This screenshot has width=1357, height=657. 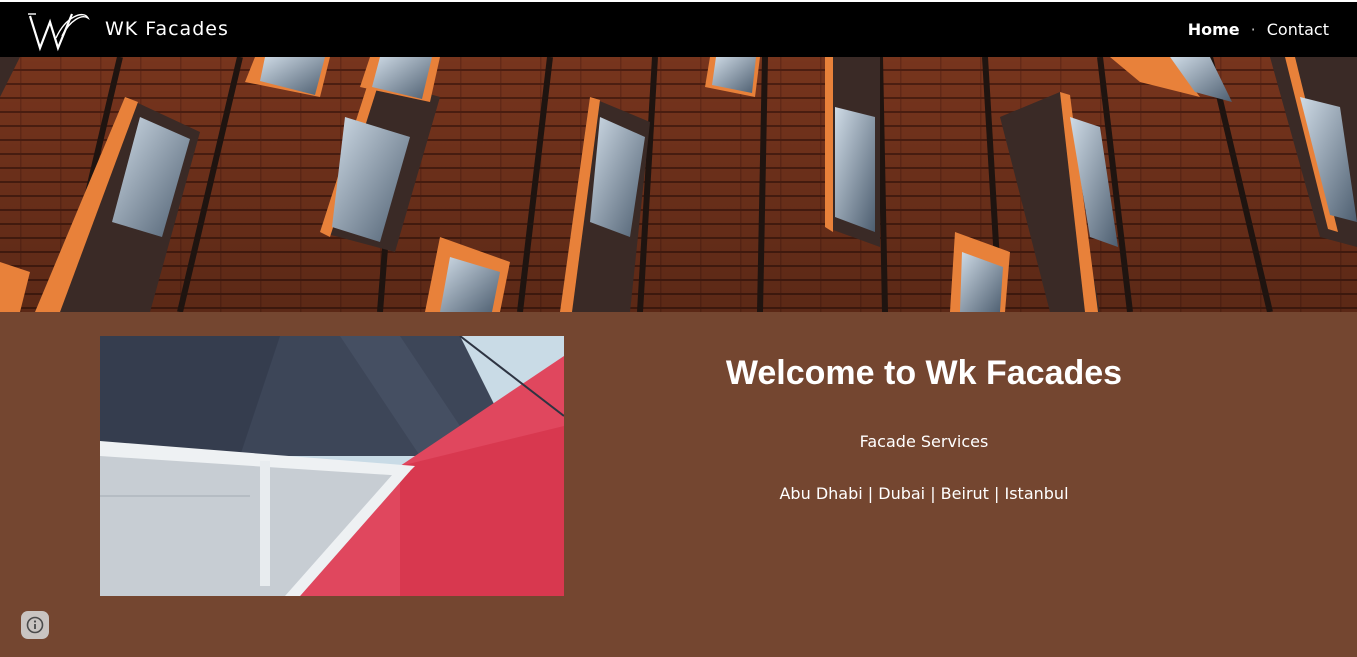 What do you see at coordinates (924, 441) in the screenshot?
I see `services-subheading: Facade Services` at bounding box center [924, 441].